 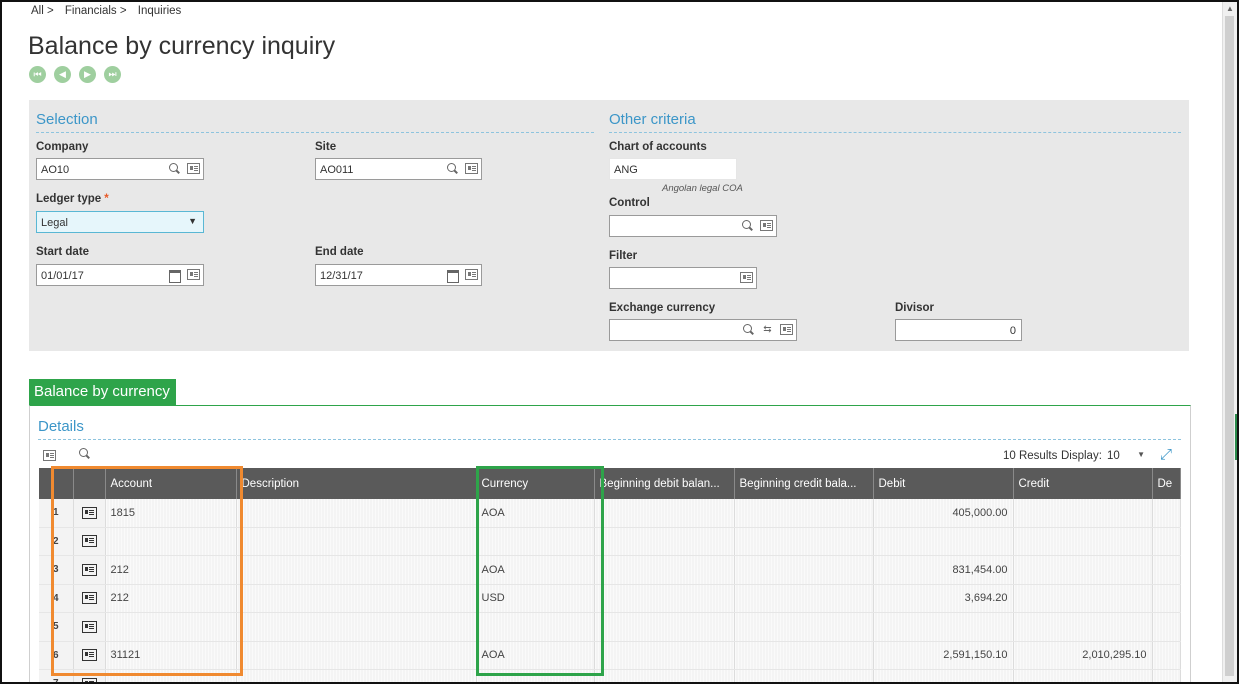 What do you see at coordinates (1083, 483) in the screenshot?
I see `column-credit: Credit` at bounding box center [1083, 483].